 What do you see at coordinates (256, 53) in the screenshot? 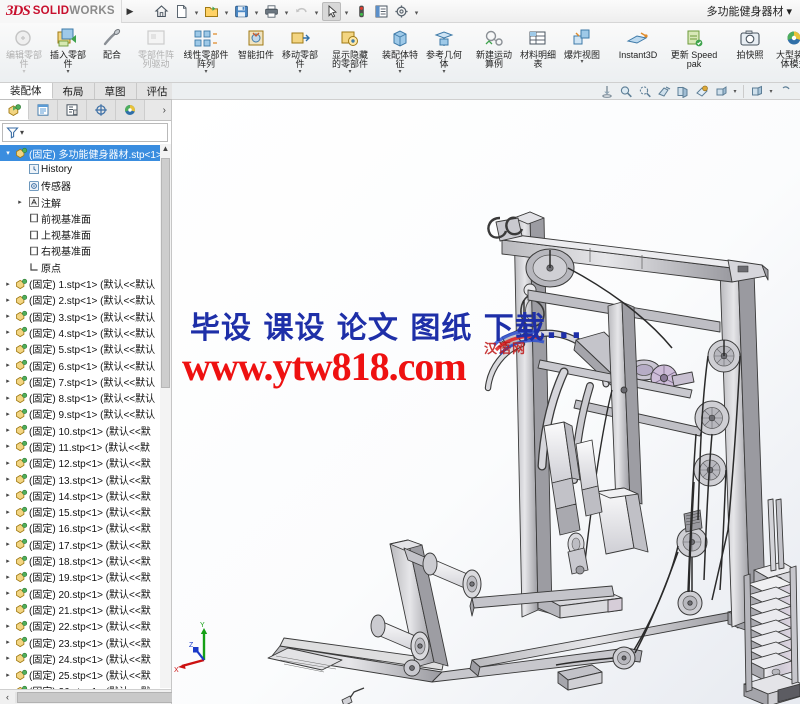
I see `ribbon-button-smart-fasteners: 智能扣件` at bounding box center [256, 53].